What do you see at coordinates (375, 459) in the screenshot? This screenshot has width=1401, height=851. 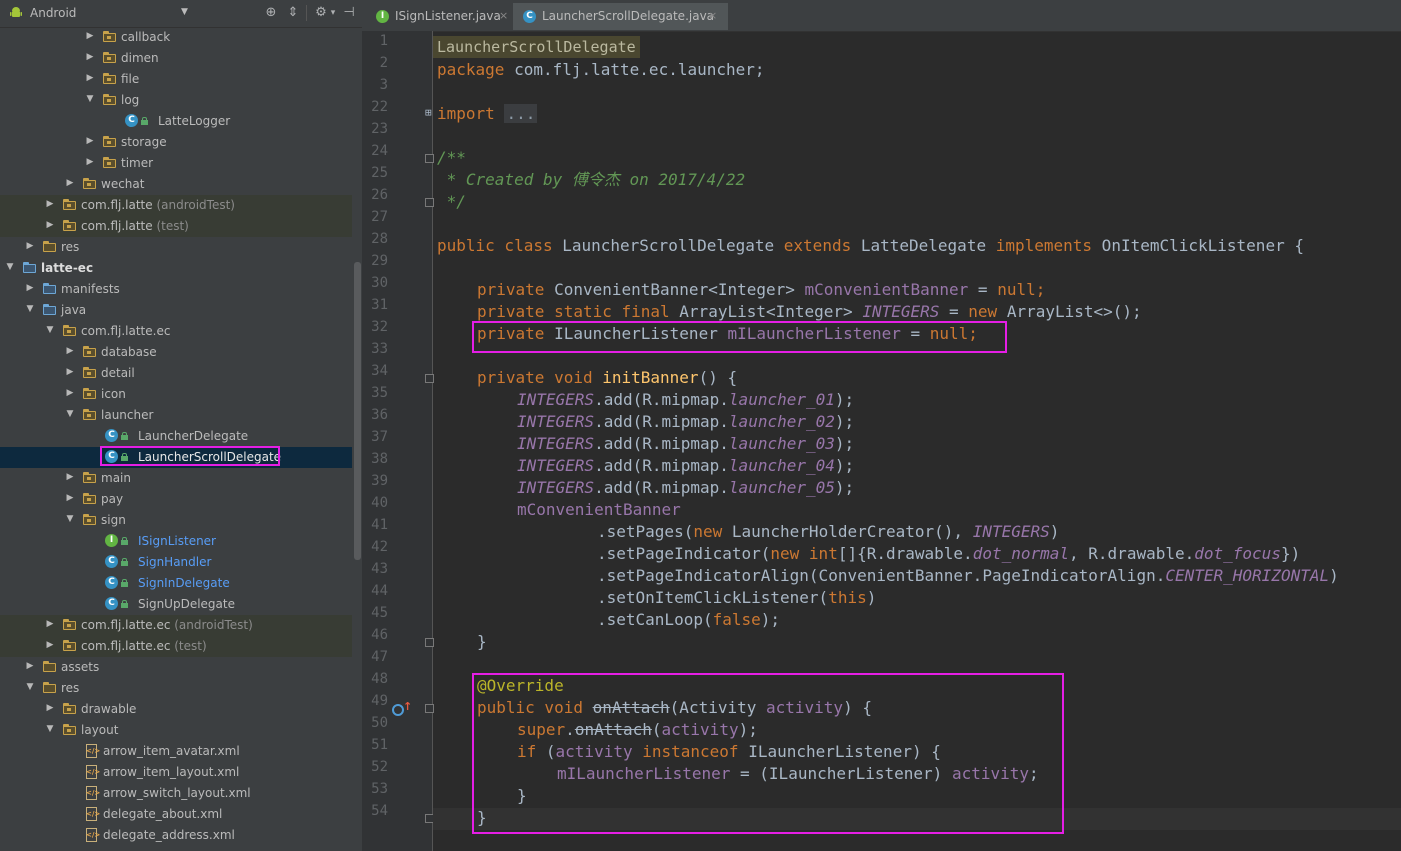 I see `line-number: 38` at bounding box center [375, 459].